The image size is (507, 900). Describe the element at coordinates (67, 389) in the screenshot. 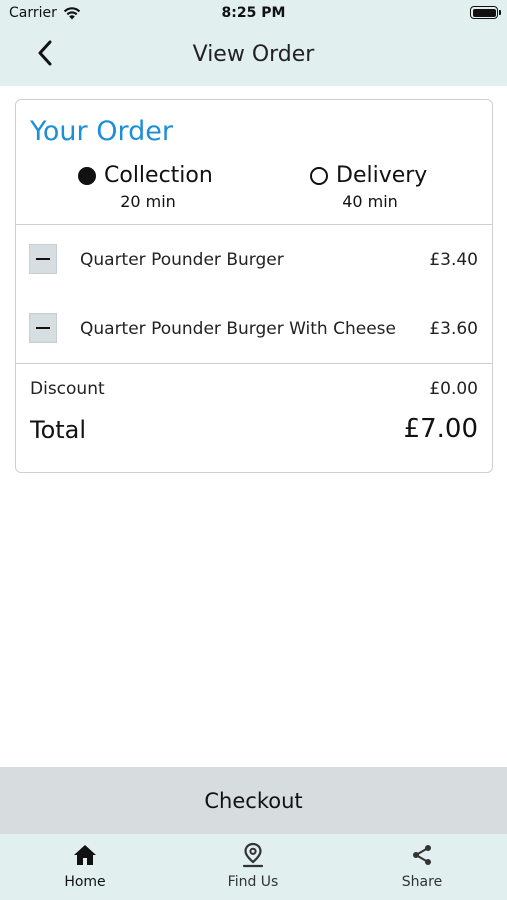

I see `discount-label: Discount` at that location.